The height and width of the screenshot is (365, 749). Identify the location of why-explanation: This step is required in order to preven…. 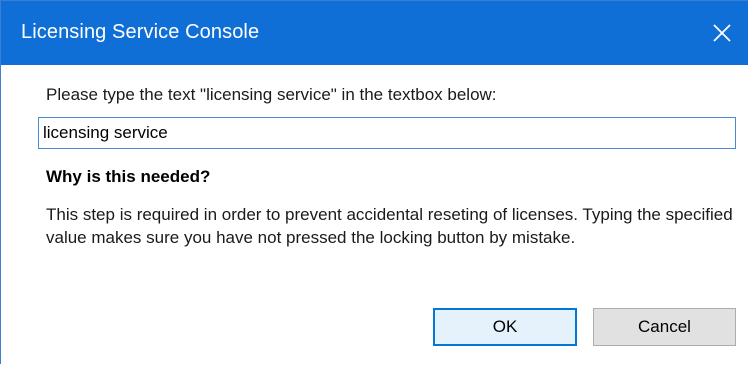
(389, 226).